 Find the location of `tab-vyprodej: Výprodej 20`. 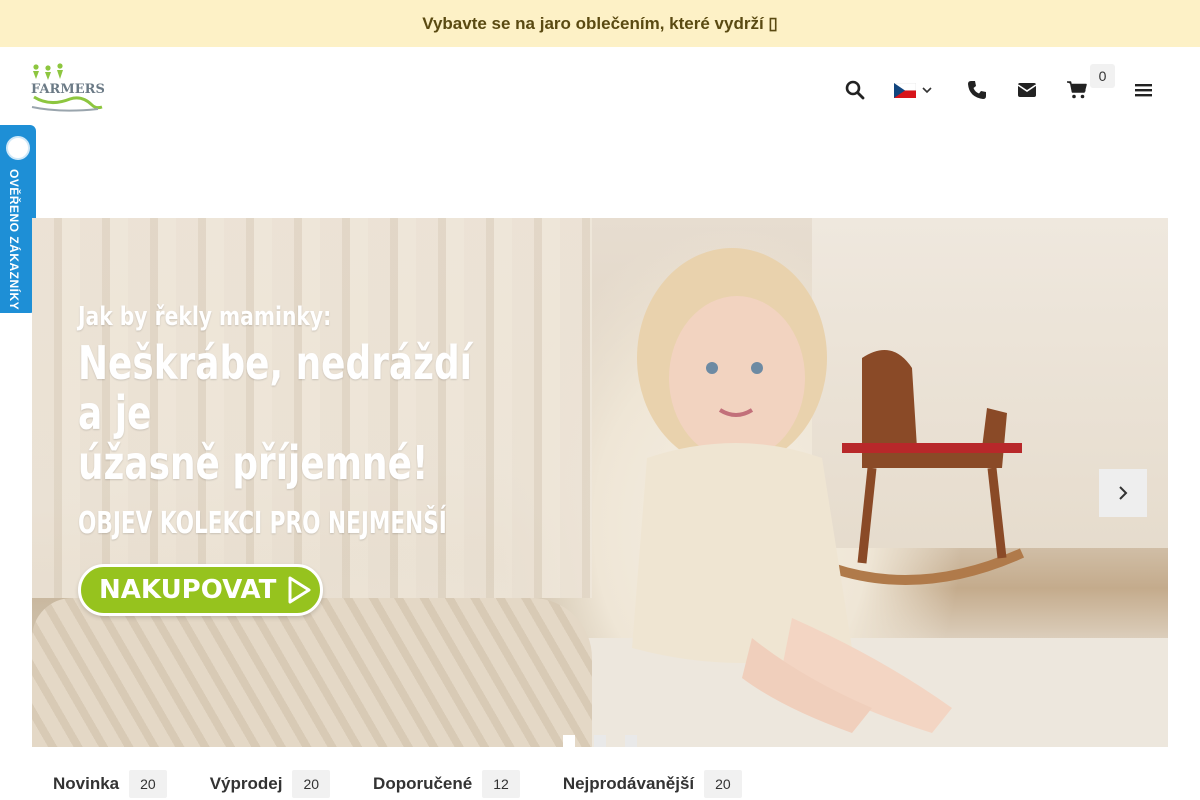

tab-vyprodej: Výprodej 20 is located at coordinates (270, 784).